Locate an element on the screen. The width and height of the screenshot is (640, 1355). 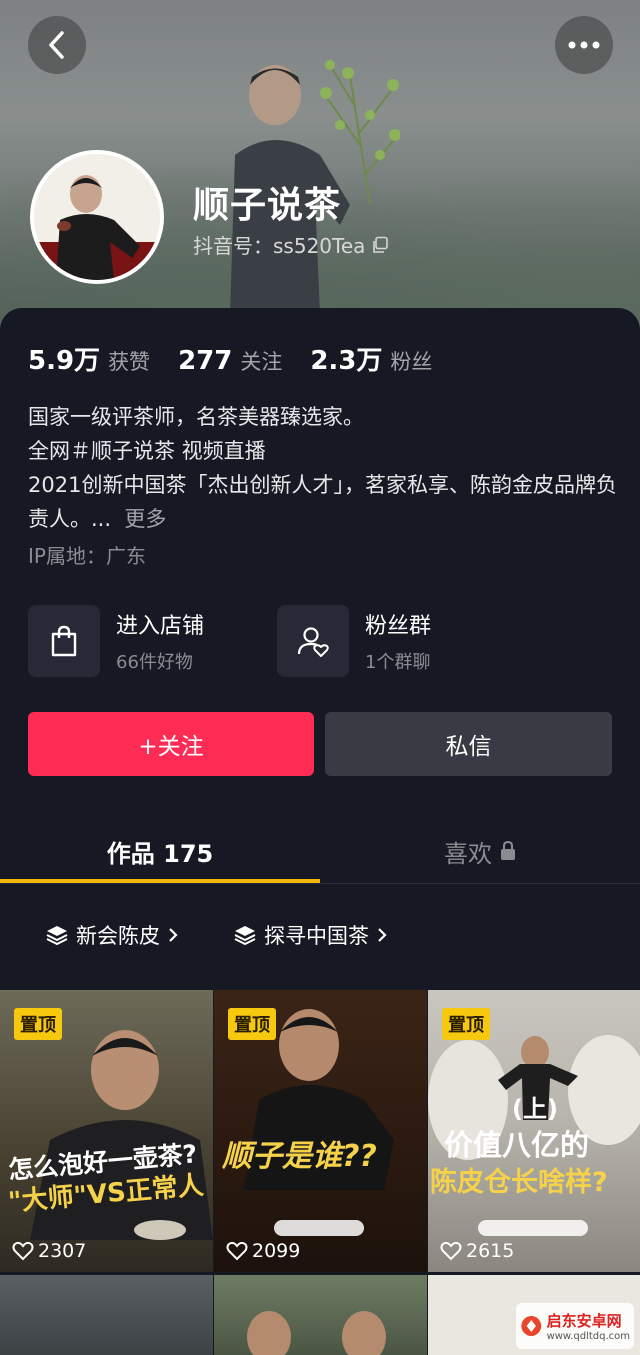
stat-likes-label: 获赞 is located at coordinates (129, 362).